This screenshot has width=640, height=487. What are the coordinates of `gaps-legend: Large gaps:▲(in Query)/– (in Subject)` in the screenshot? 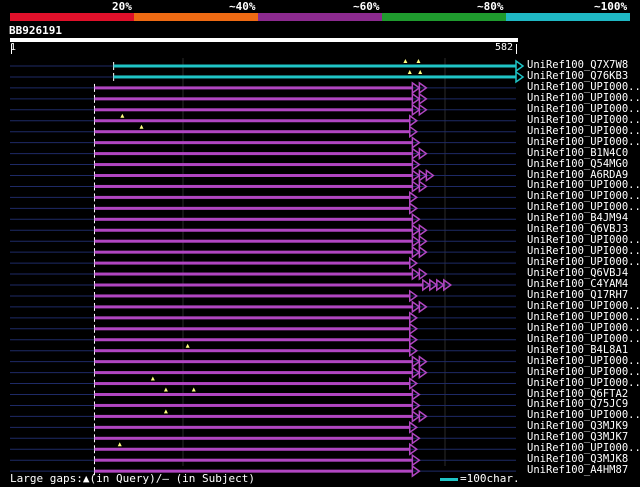 It's located at (133, 478).